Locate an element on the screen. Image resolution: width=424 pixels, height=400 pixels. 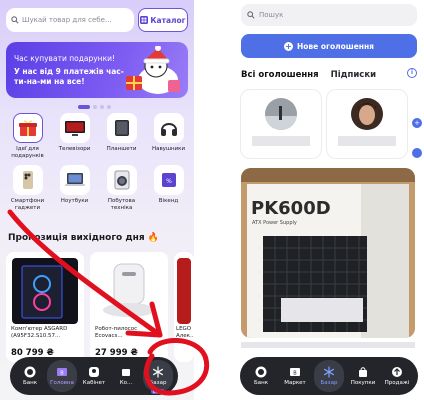
nav-label: Маркет is located at coordinates (295, 383).